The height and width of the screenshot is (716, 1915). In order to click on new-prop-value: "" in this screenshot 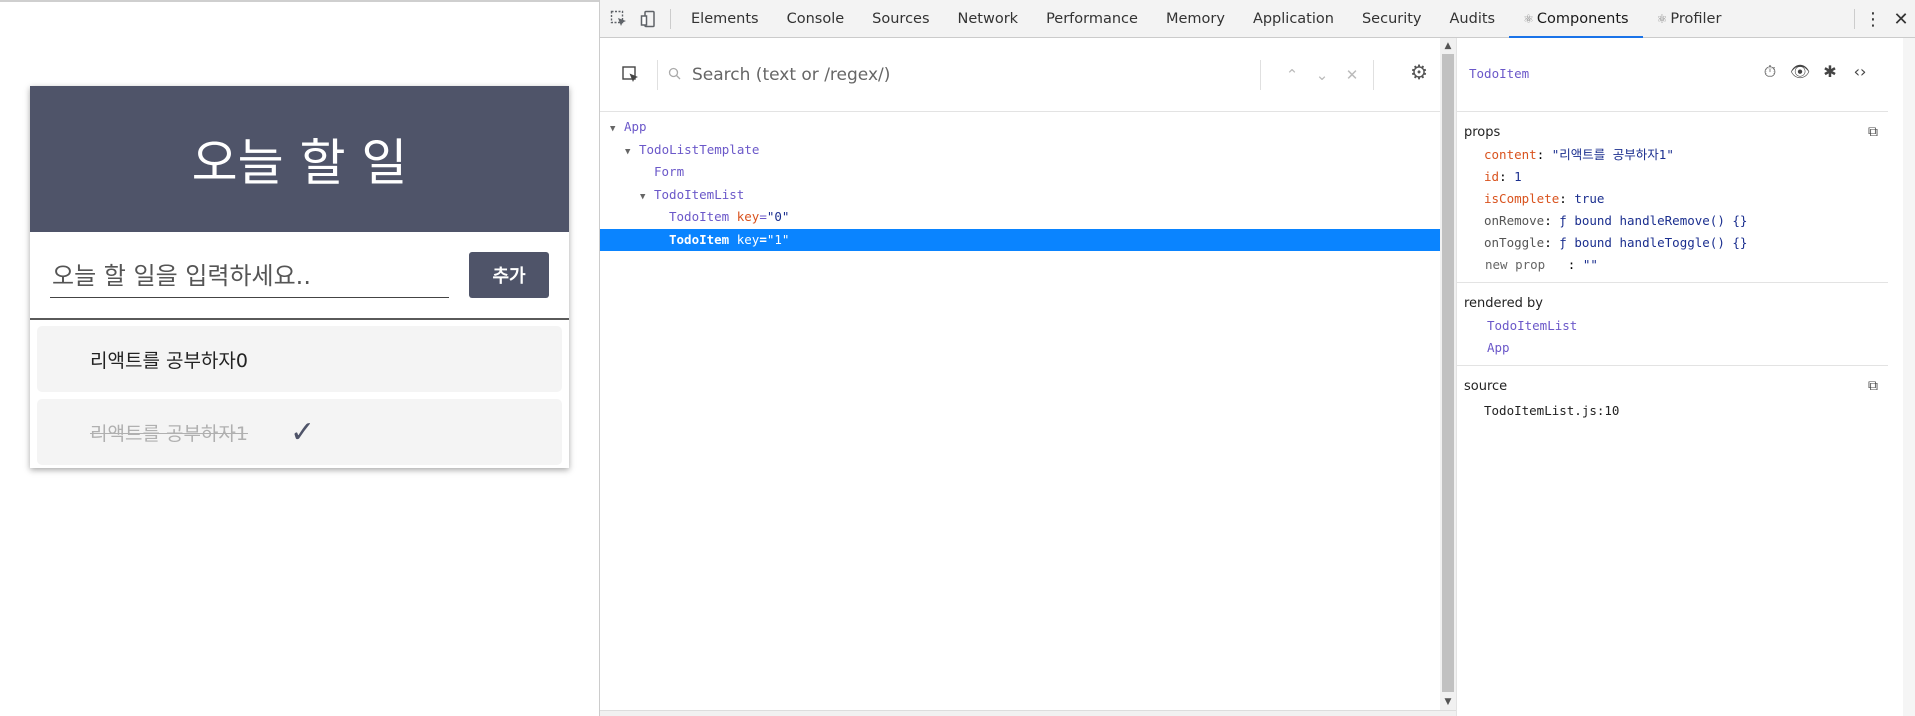, I will do `click(1590, 264)`.